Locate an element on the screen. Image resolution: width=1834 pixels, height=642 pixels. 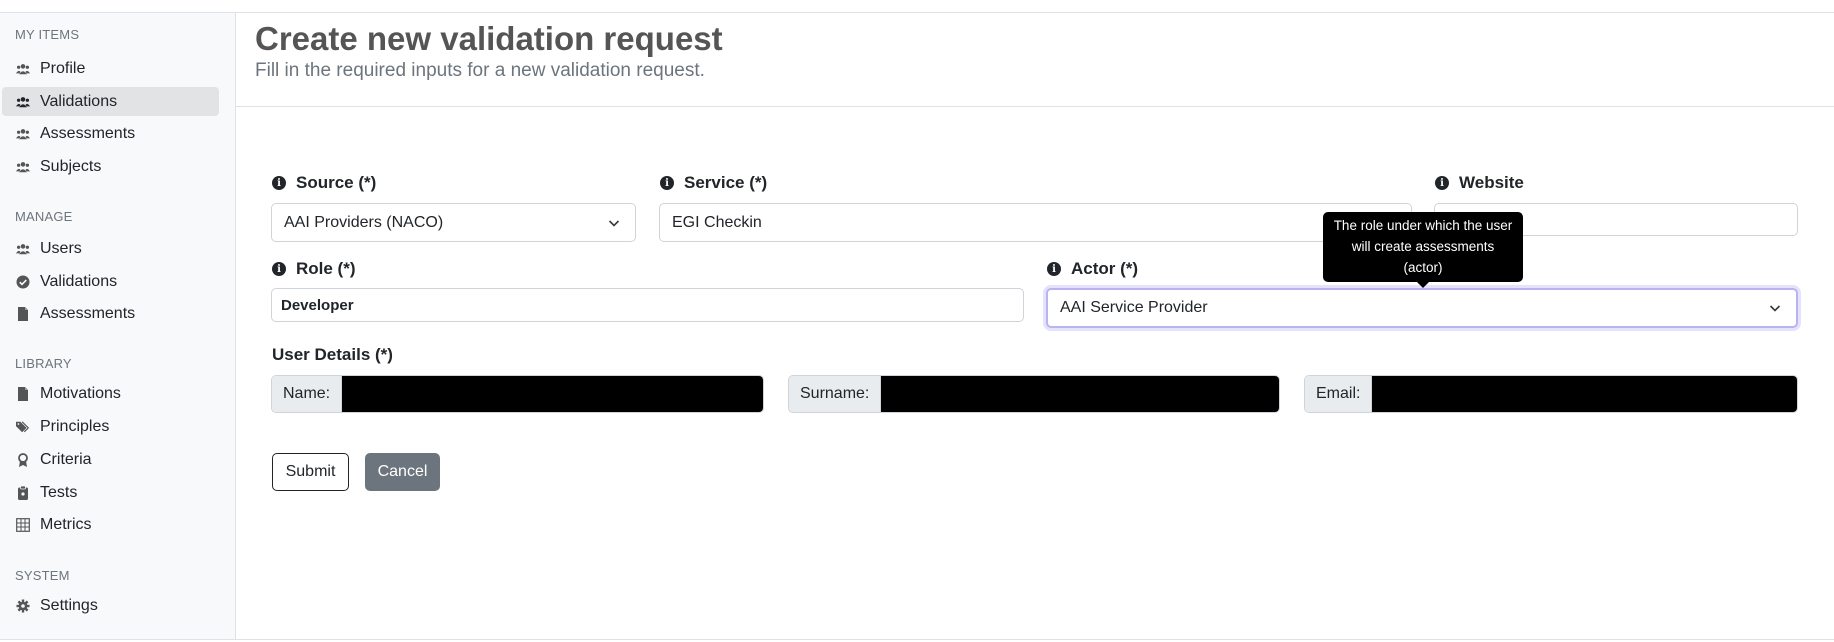
email-input-group: Email: is located at coordinates (1551, 394).